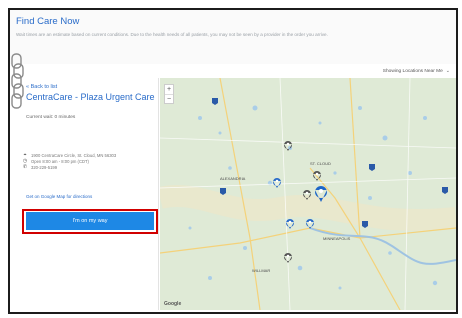 The image size is (462, 318). Describe the element at coordinates (169, 90) in the screenshot. I see `zoom-in-button: +` at that location.